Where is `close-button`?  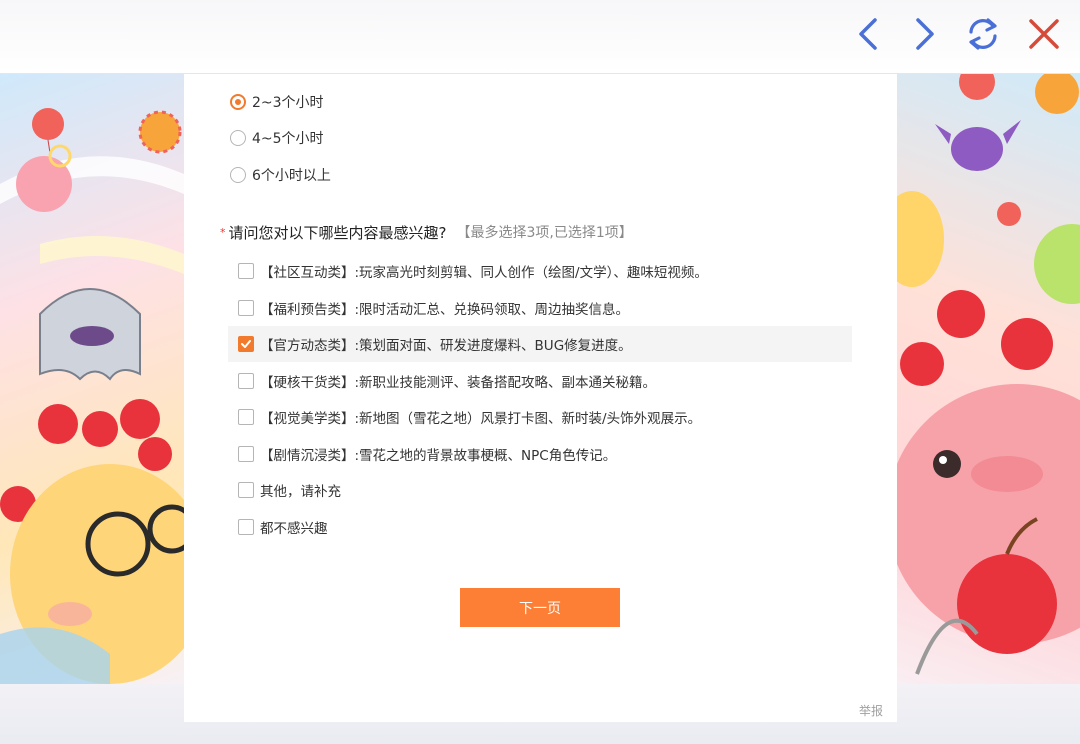
close-button is located at coordinates (1044, 34).